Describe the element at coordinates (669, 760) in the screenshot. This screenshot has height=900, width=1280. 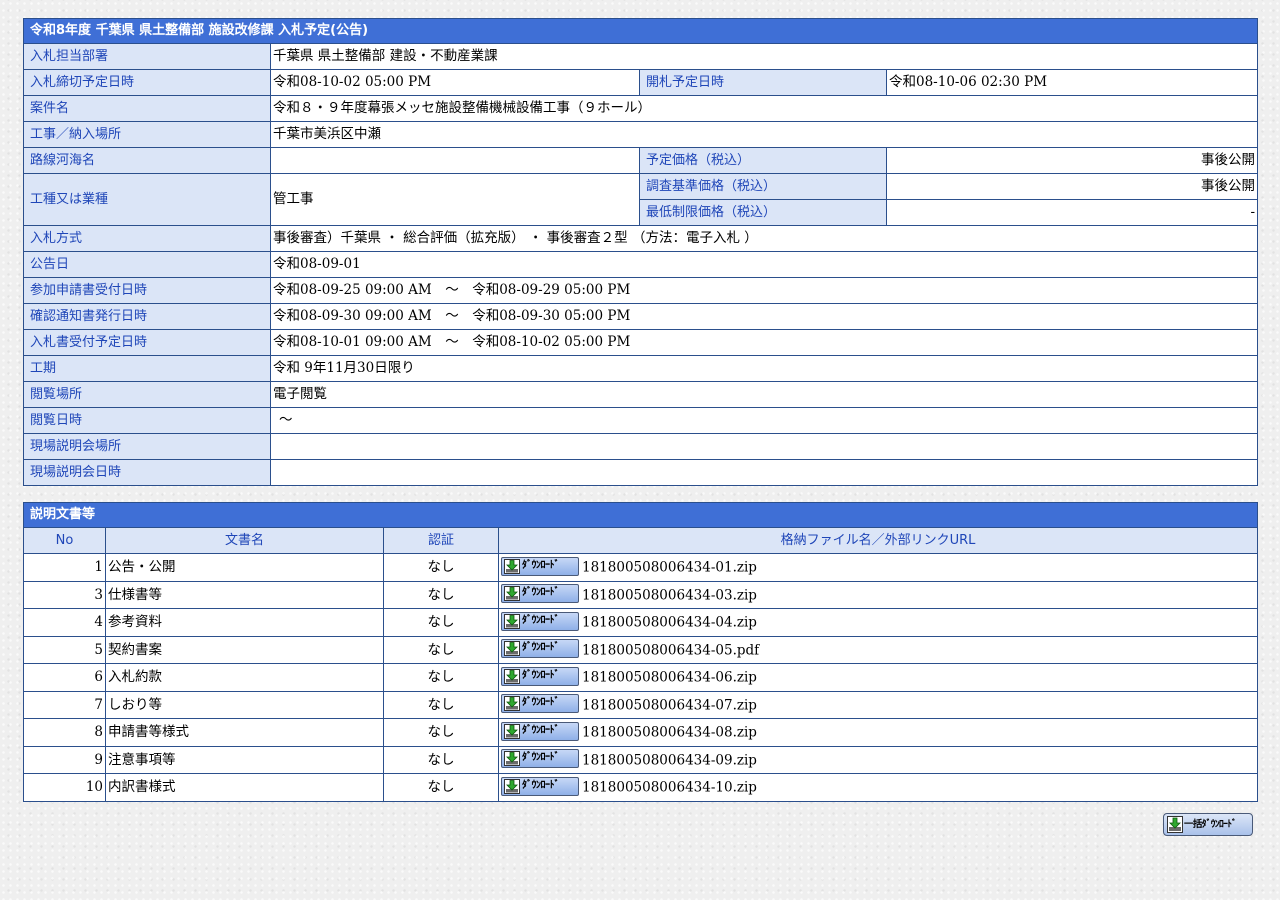
I see `document-file-link: 181800508006434-09.zip` at that location.